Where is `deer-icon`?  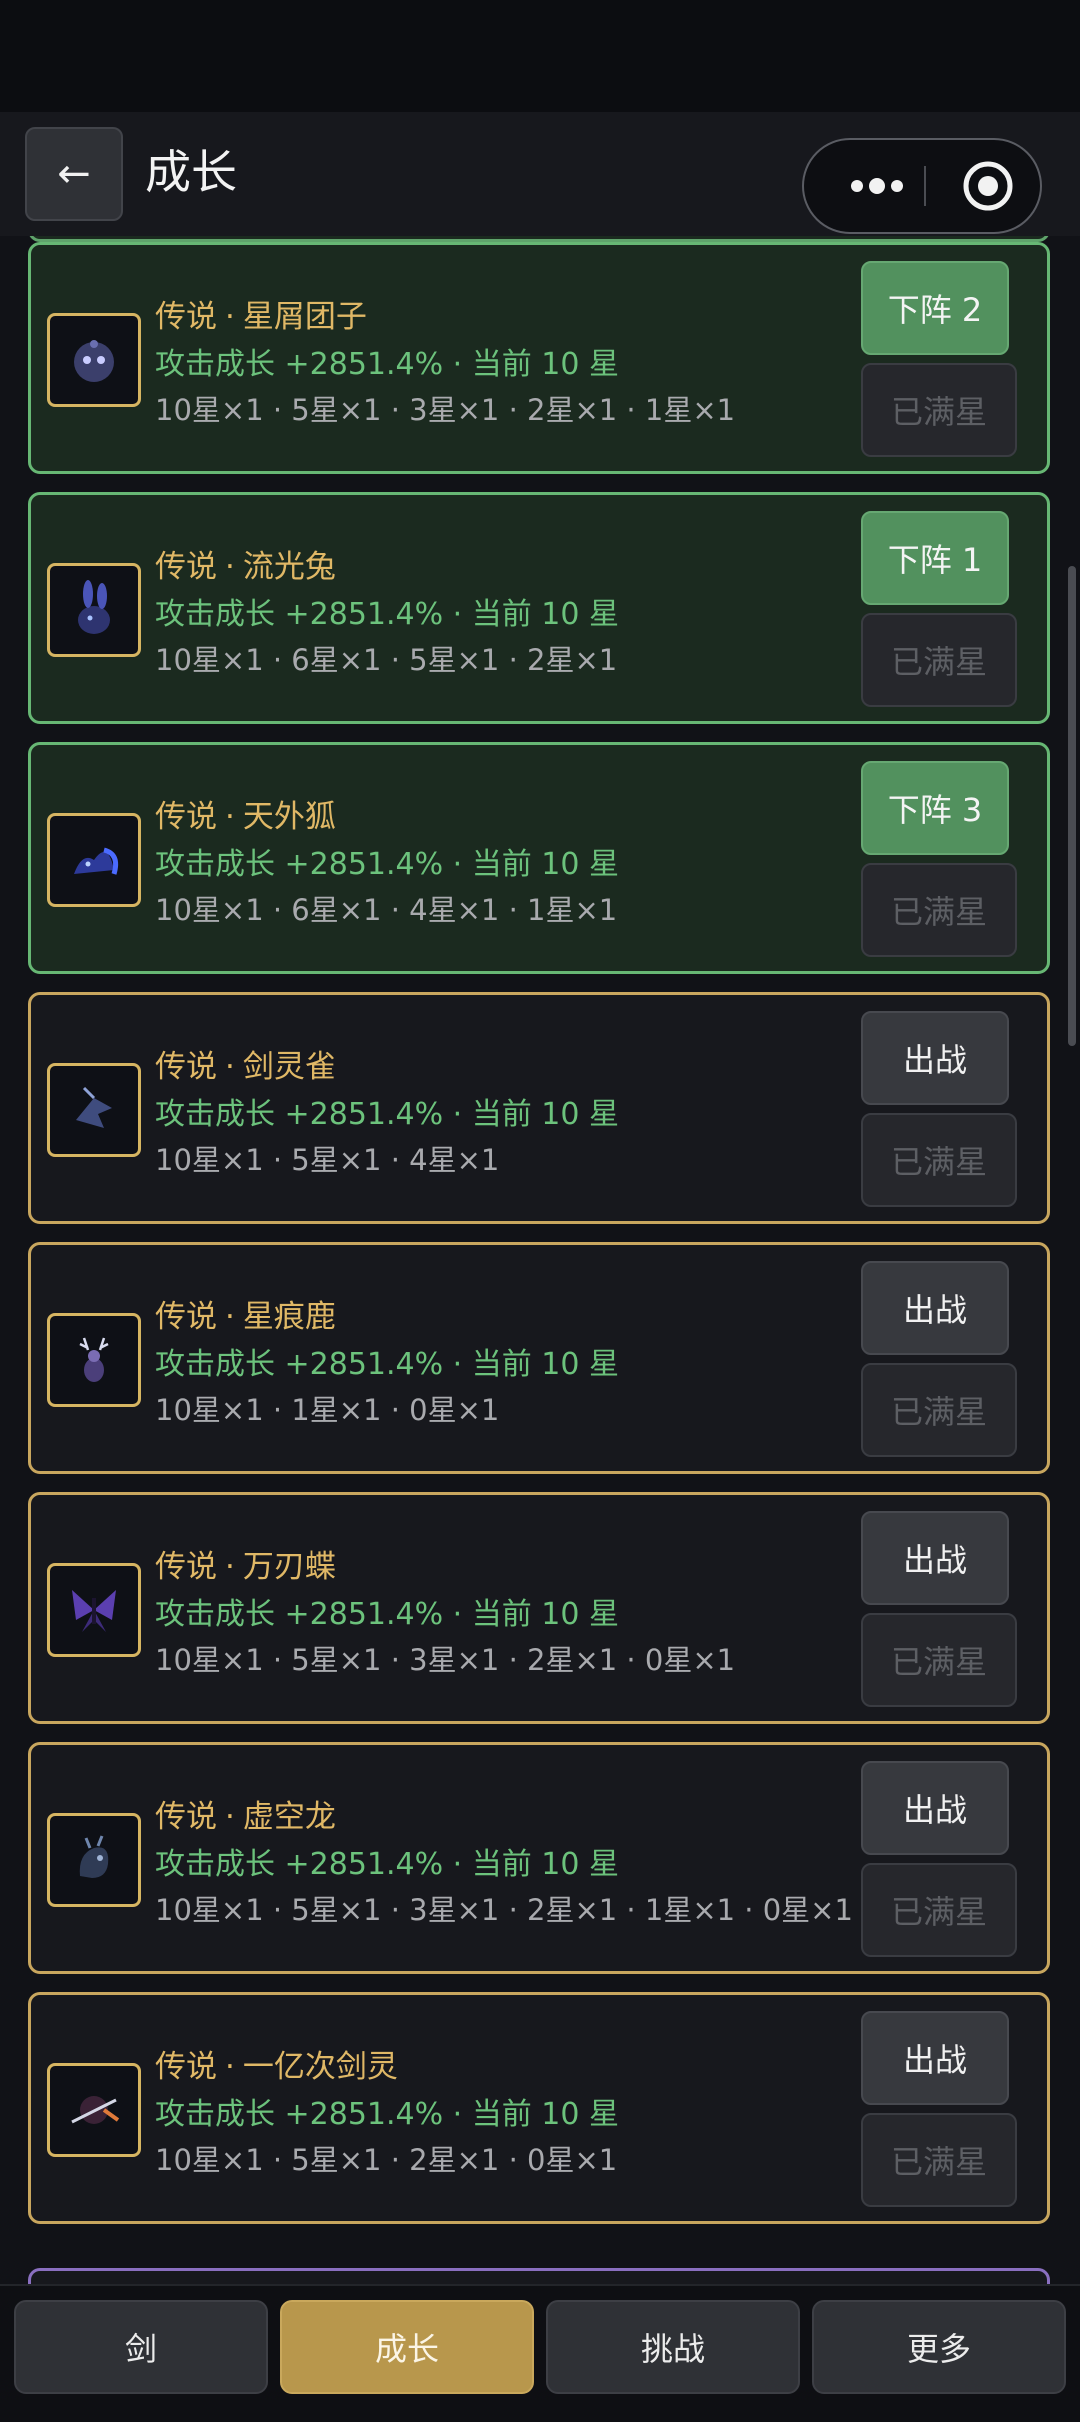
deer-icon is located at coordinates (94, 1360).